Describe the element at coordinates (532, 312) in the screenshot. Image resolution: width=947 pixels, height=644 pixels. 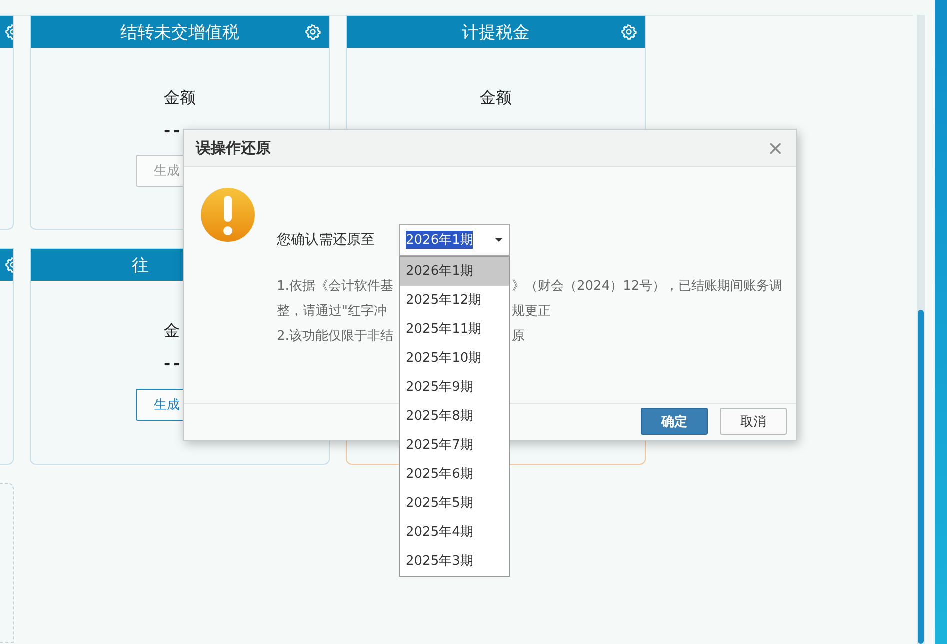
I see `note-text: 规更正` at that location.